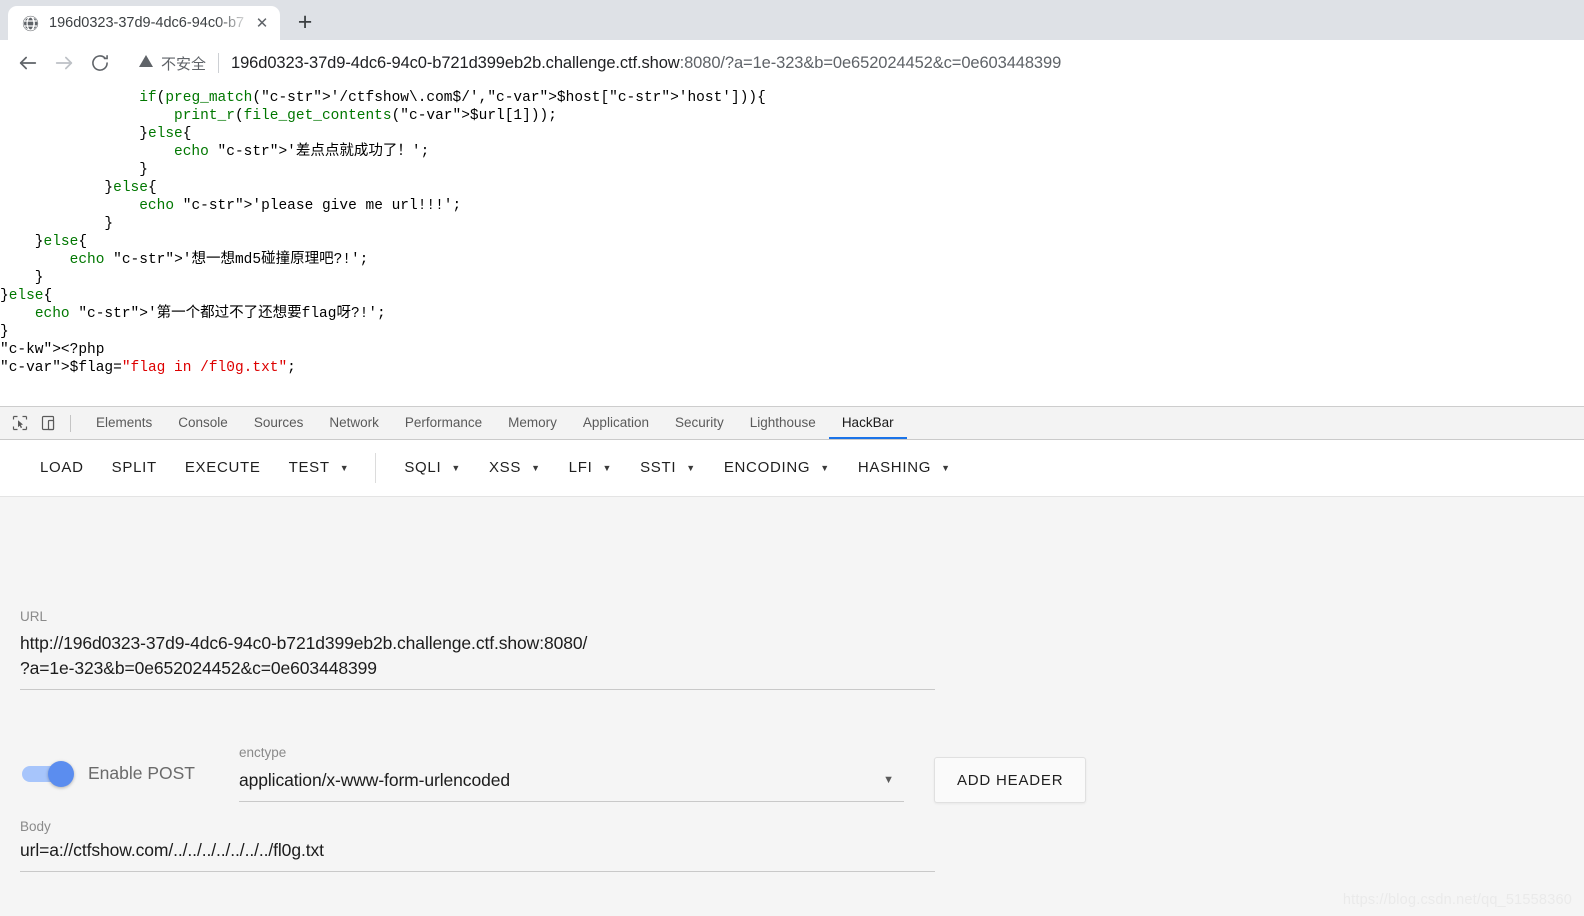 The height and width of the screenshot is (916, 1584). What do you see at coordinates (70, 423) in the screenshot?
I see `devtools-toolbar-divider` at bounding box center [70, 423].